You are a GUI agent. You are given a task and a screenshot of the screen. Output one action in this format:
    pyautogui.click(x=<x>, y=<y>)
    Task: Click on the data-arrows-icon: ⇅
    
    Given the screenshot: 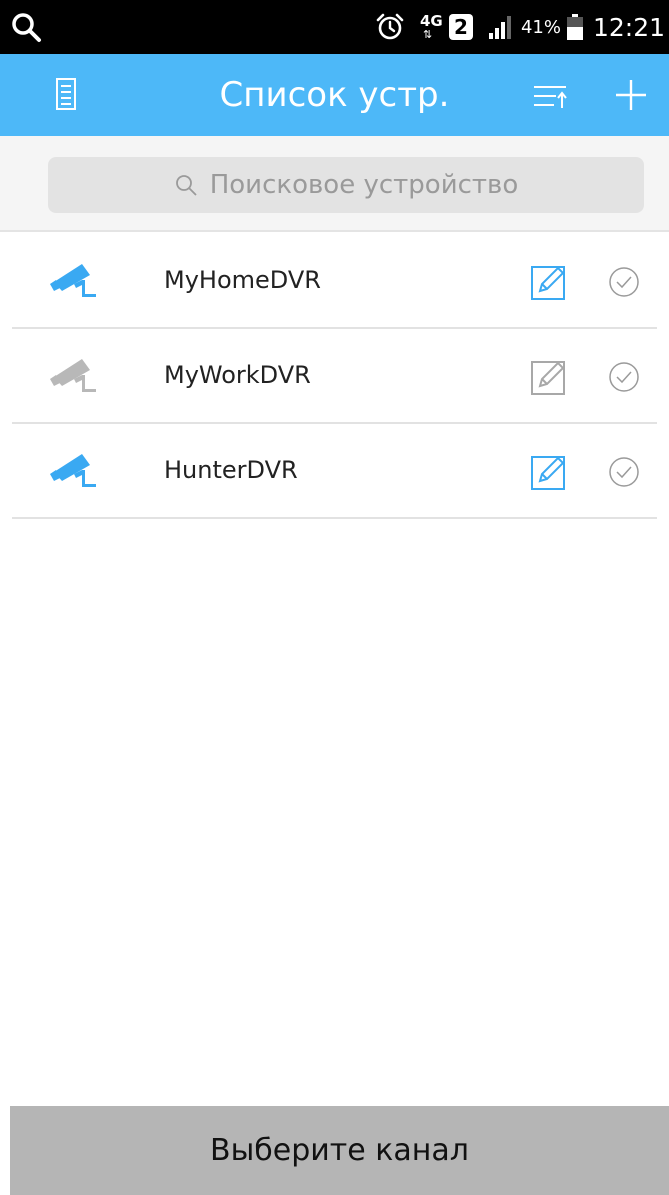 What is the action you would take?
    pyautogui.click(x=427, y=34)
    